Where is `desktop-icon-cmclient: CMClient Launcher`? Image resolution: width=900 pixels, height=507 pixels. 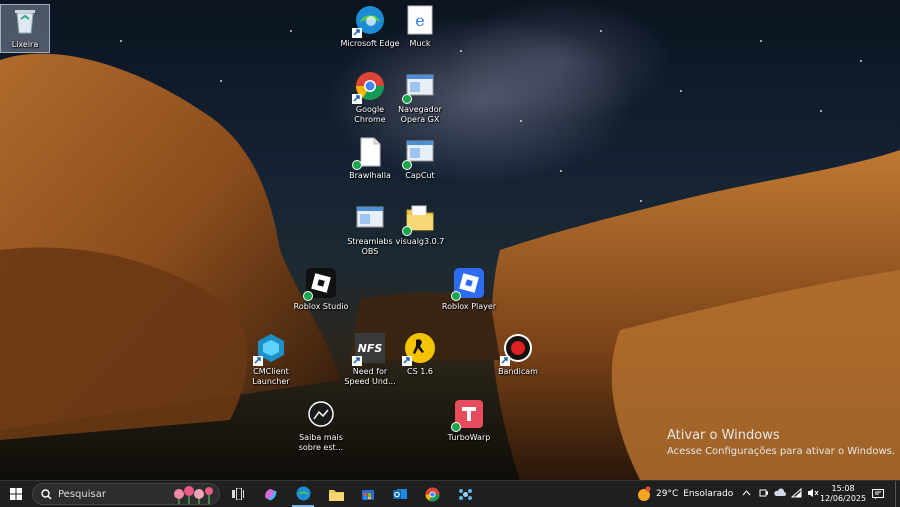
desktop-icon-cmclient: CMClient Launcher is located at coordinates (271, 359).